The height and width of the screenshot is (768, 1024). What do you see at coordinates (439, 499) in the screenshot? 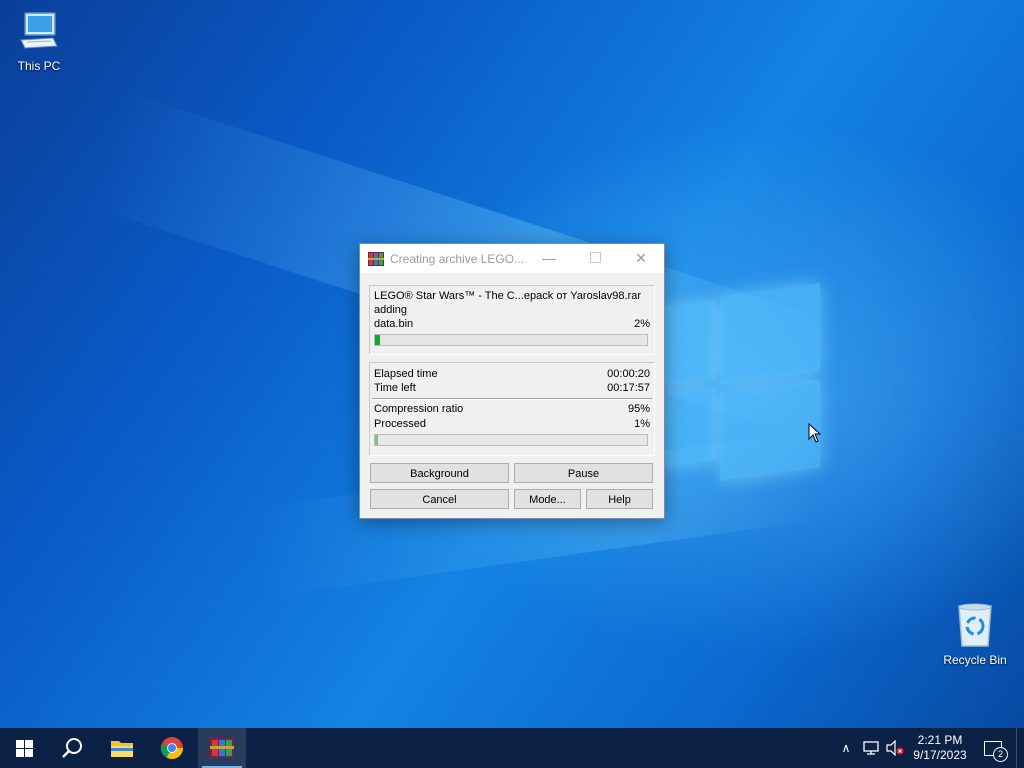
I see `cancel-button: Cancel` at bounding box center [439, 499].